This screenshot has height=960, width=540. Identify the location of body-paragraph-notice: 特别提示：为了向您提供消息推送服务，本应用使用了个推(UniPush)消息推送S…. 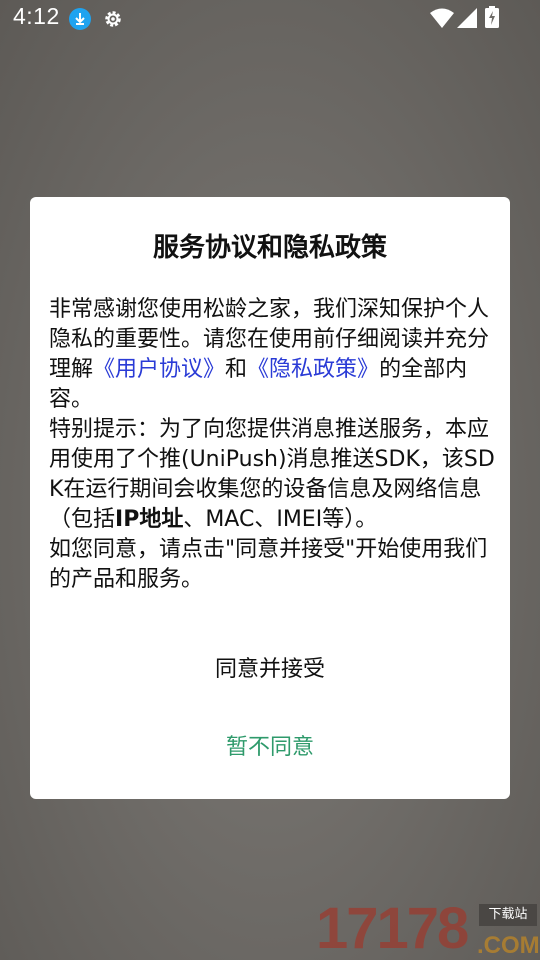
(274, 475).